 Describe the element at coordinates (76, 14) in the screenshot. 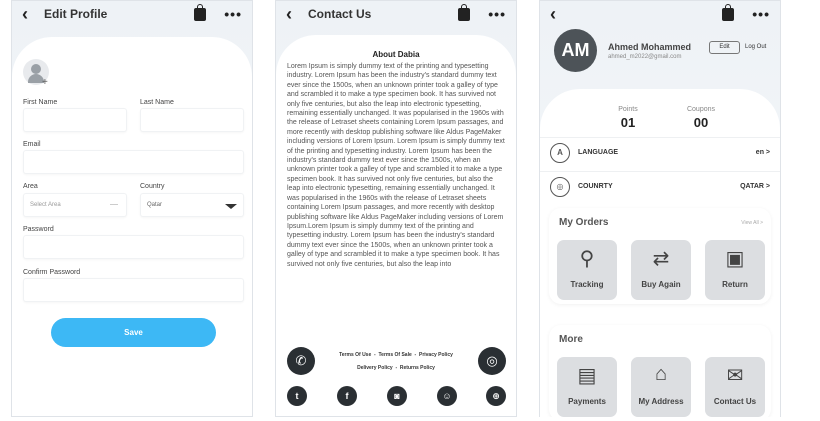

I see `page-title: Edit Profile` at that location.